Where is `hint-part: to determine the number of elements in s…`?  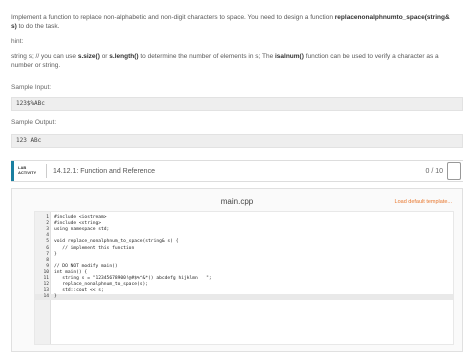 hint-part: to determine the number of elements in s… is located at coordinates (206, 56).